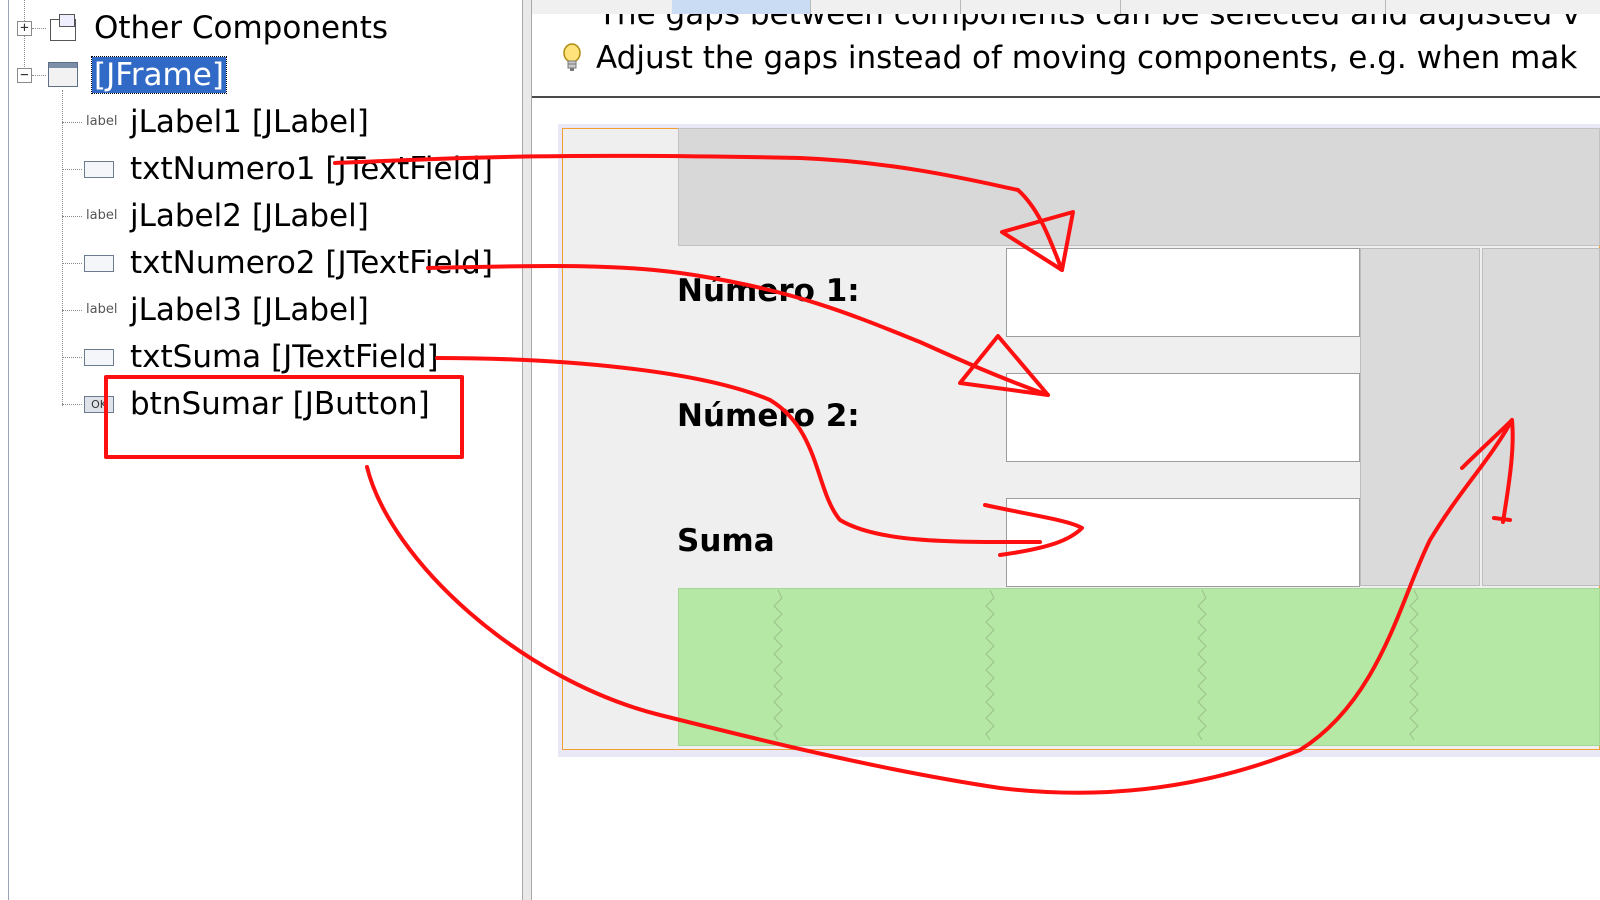 Image resolution: width=1600 pixels, height=900 pixels. What do you see at coordinates (527, 450) in the screenshot?
I see `panel-splitter` at bounding box center [527, 450].